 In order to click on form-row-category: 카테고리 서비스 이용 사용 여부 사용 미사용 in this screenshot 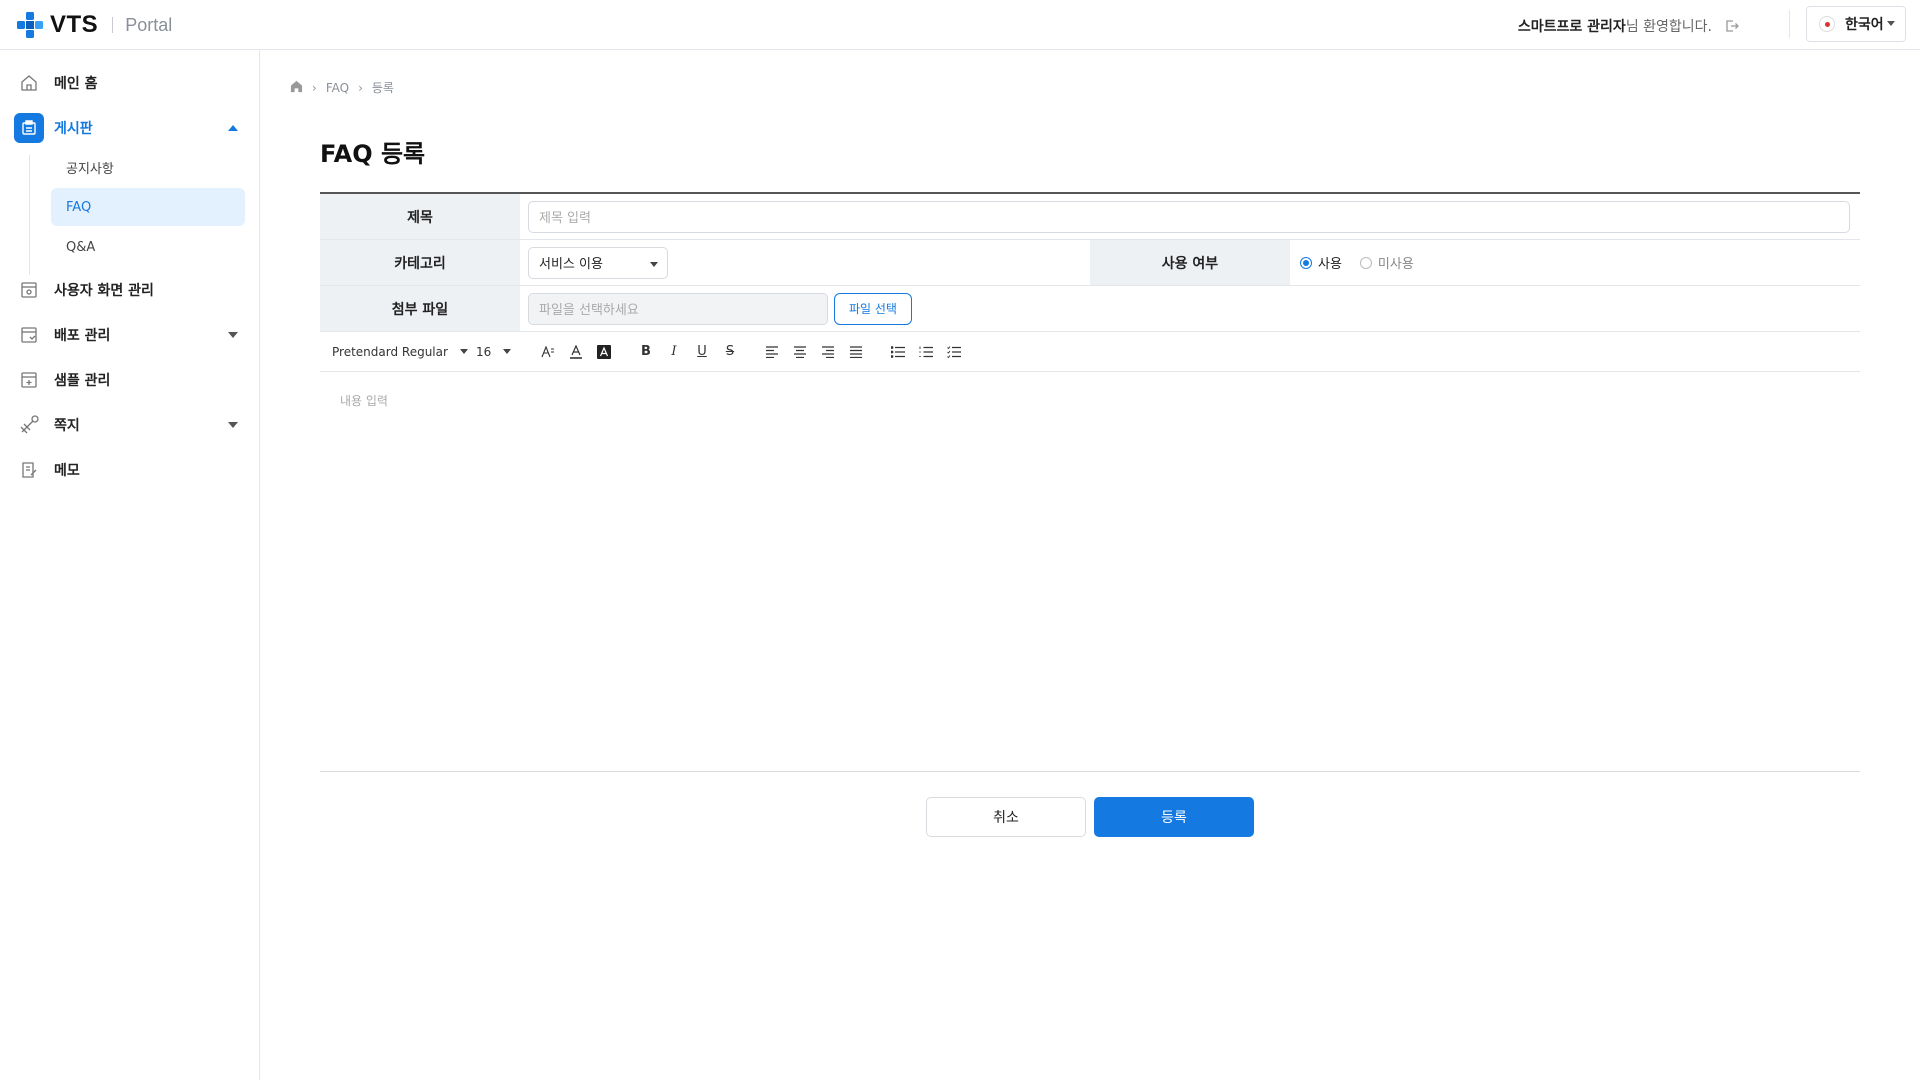, I will do `click(1090, 263)`.